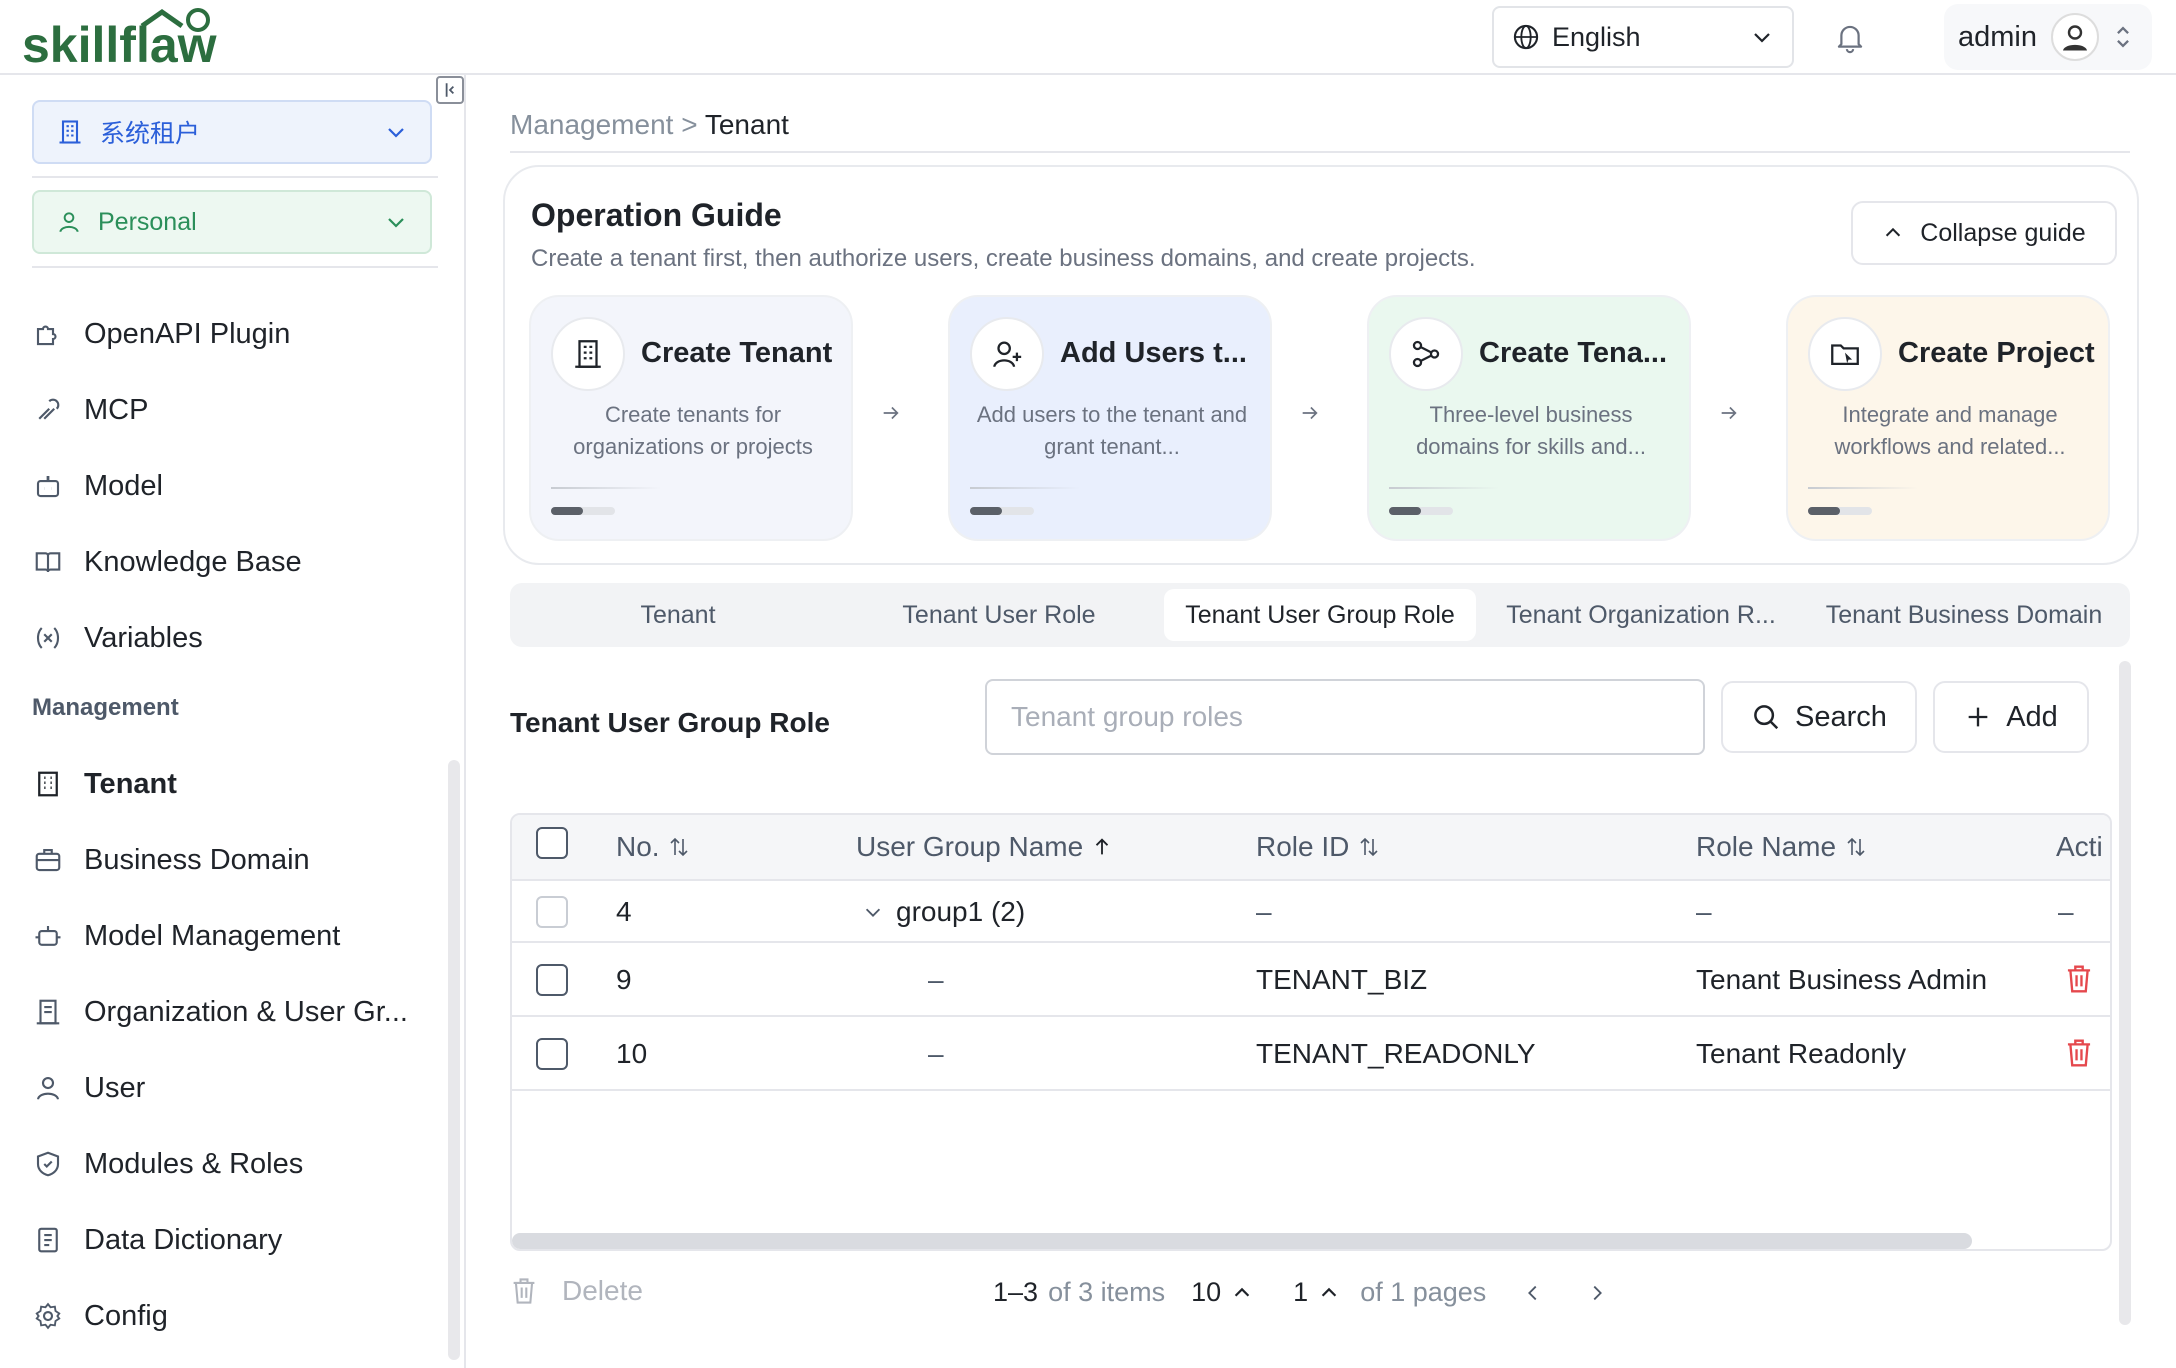 This screenshot has height=1368, width=2176. What do you see at coordinates (48, 860) in the screenshot?
I see `briefcase-icon` at bounding box center [48, 860].